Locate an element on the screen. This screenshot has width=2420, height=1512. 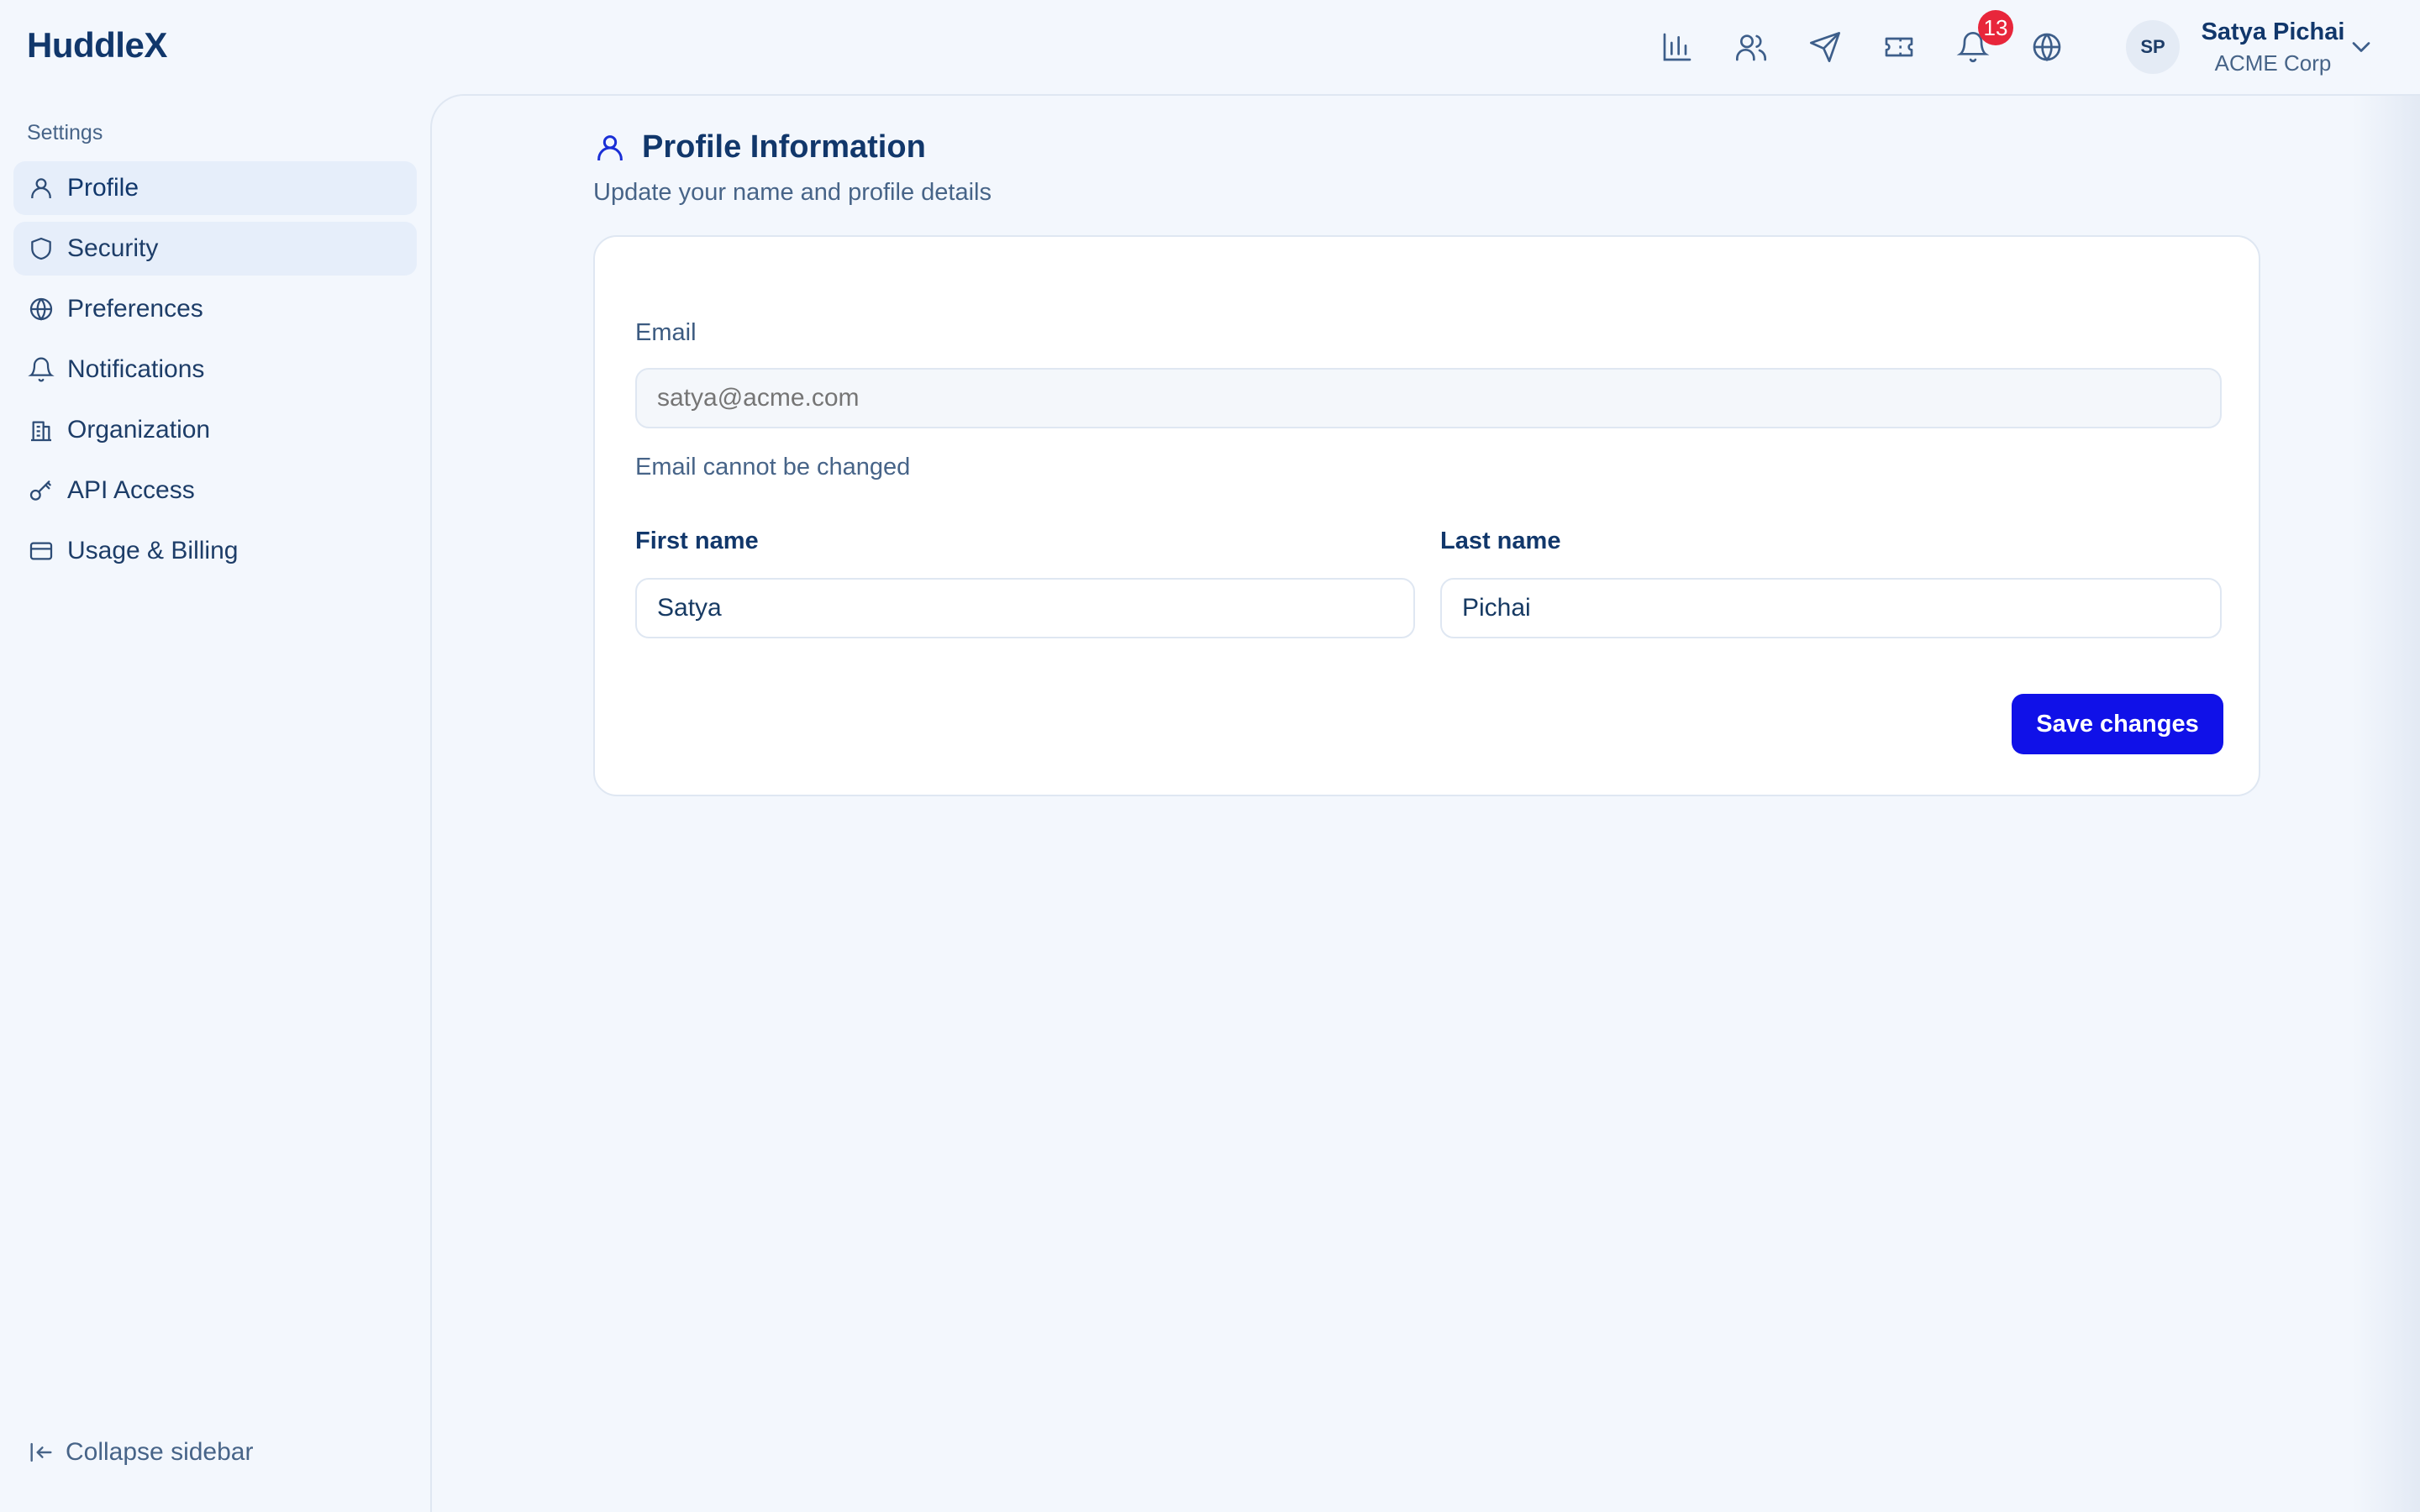
last-name-field is located at coordinates (1831, 608).